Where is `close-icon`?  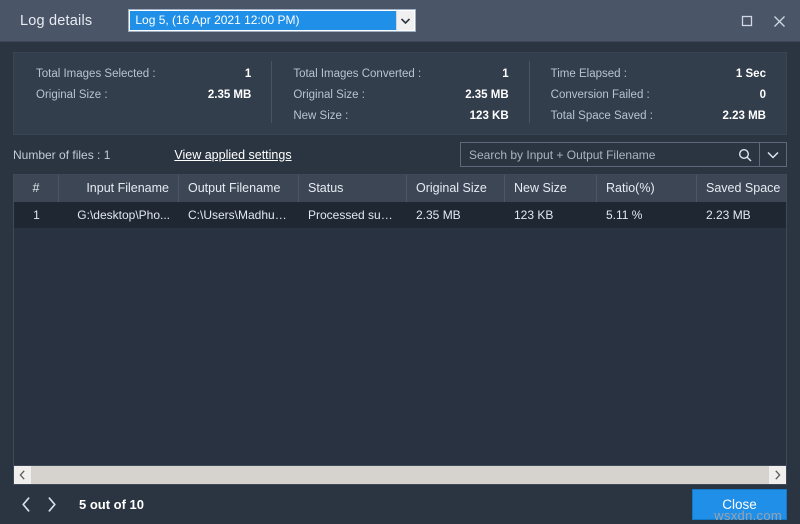
close-icon is located at coordinates (779, 21).